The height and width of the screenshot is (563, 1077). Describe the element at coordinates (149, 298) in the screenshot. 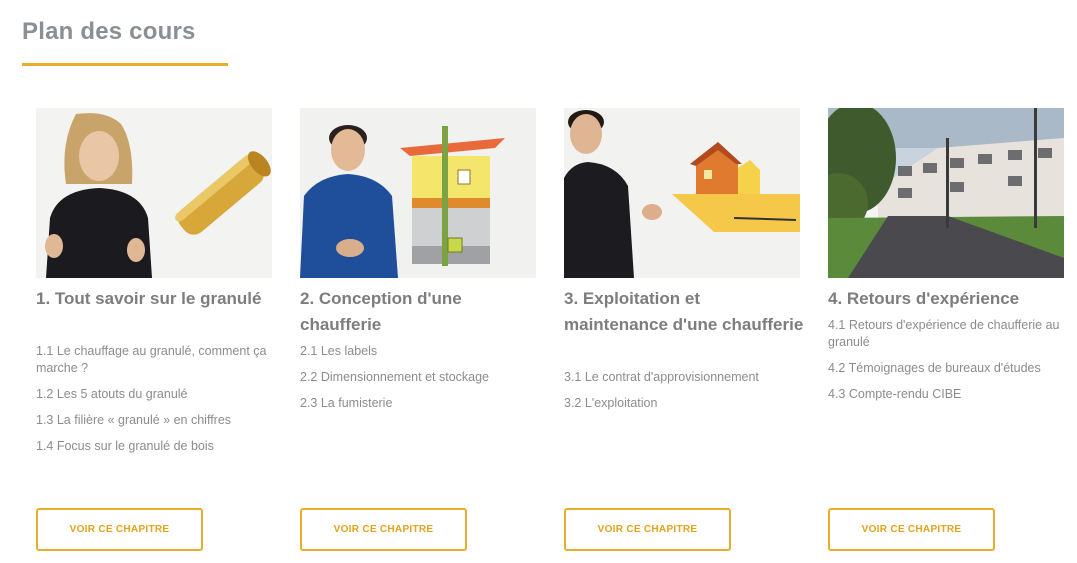

I see `chapter-title: 1. Tout savoir sur le granulé` at that location.